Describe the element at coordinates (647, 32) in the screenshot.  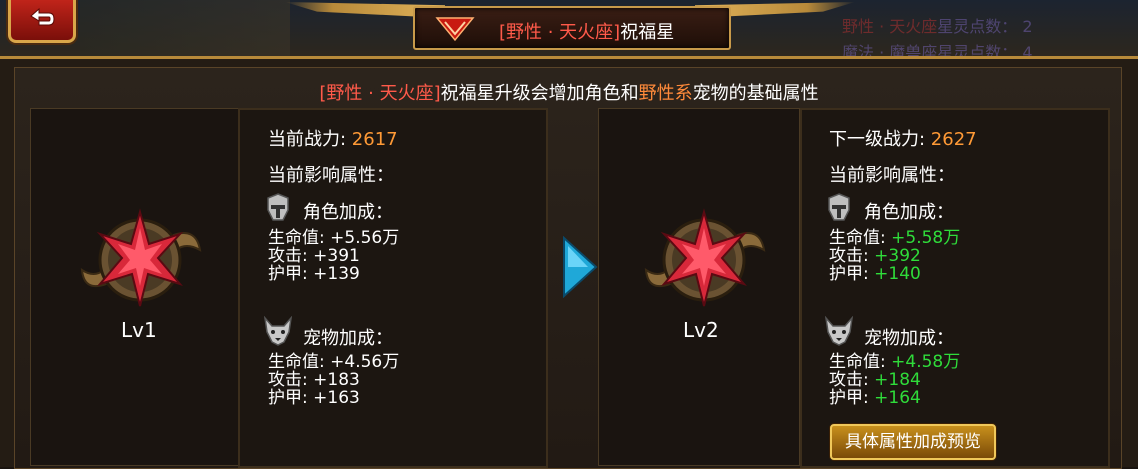
I see `title-suffix: 祝福星` at that location.